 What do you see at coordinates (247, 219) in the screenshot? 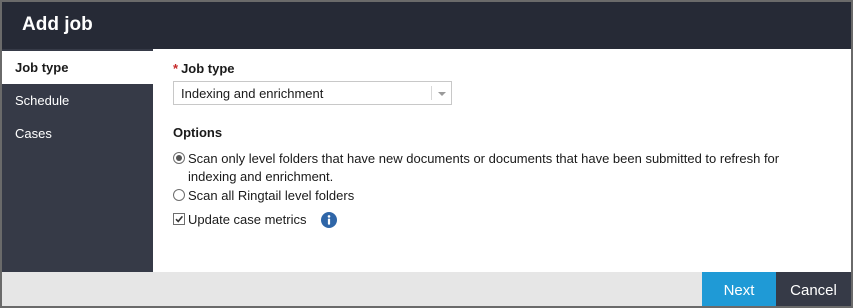
I see `update-case-metrics-label: Update case metrics` at bounding box center [247, 219].